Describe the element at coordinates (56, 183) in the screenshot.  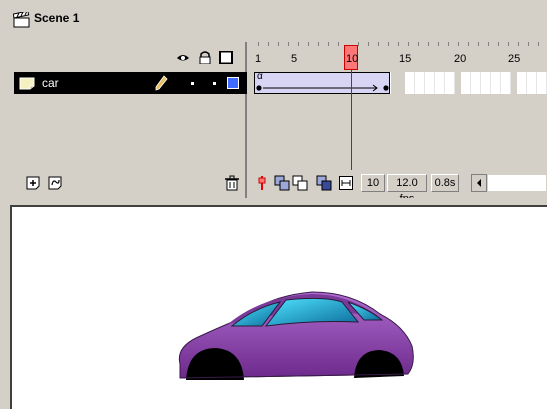
I see `add-guide-layer-icon` at that location.